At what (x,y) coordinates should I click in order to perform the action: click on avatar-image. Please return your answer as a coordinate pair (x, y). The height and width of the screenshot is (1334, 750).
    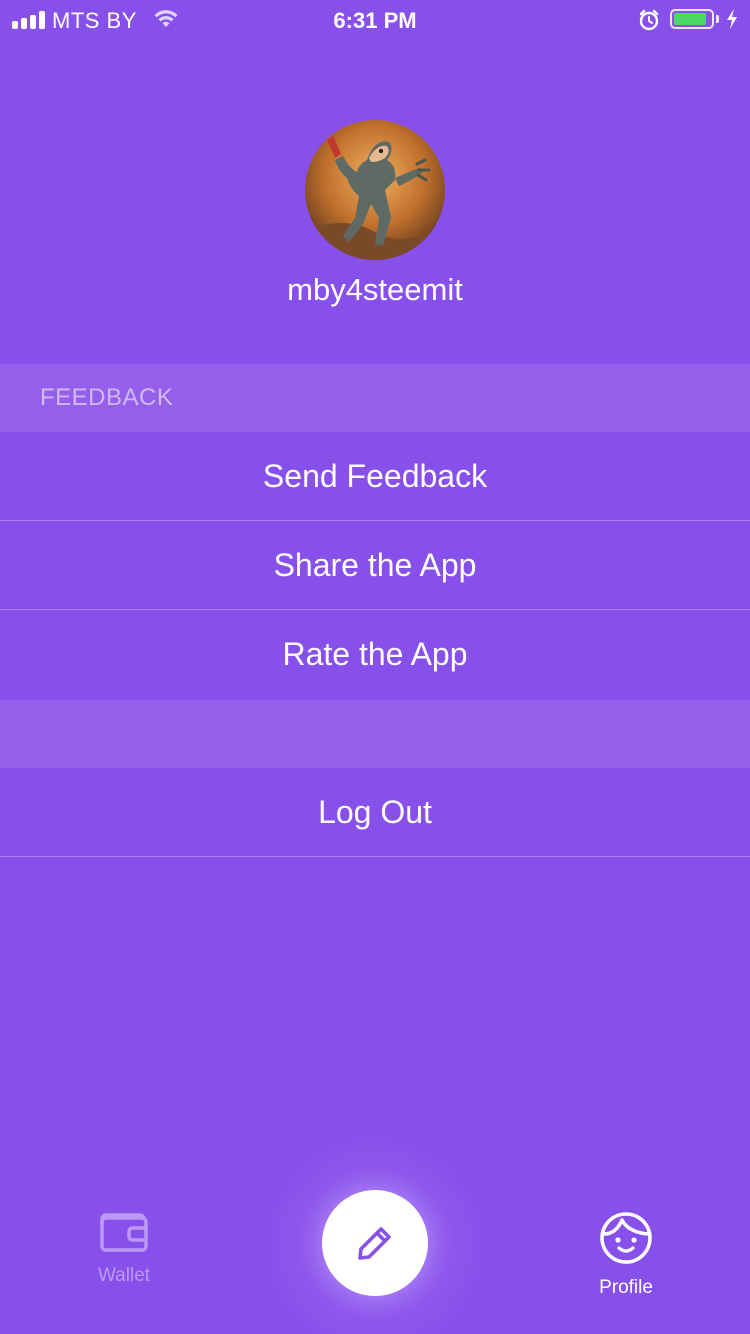
    Looking at the image, I should click on (375, 190).